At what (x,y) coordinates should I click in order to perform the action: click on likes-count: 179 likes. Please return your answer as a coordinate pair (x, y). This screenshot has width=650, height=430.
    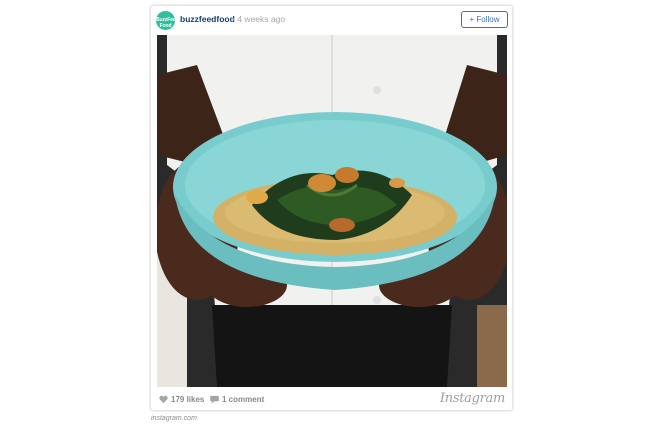
    Looking at the image, I should click on (187, 399).